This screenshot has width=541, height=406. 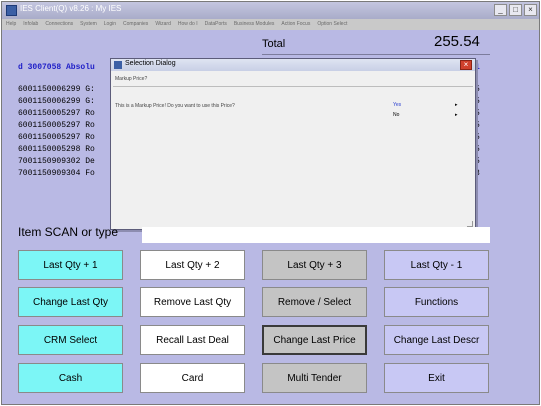 I want to click on total-value: 255.54, so click(x=457, y=41).